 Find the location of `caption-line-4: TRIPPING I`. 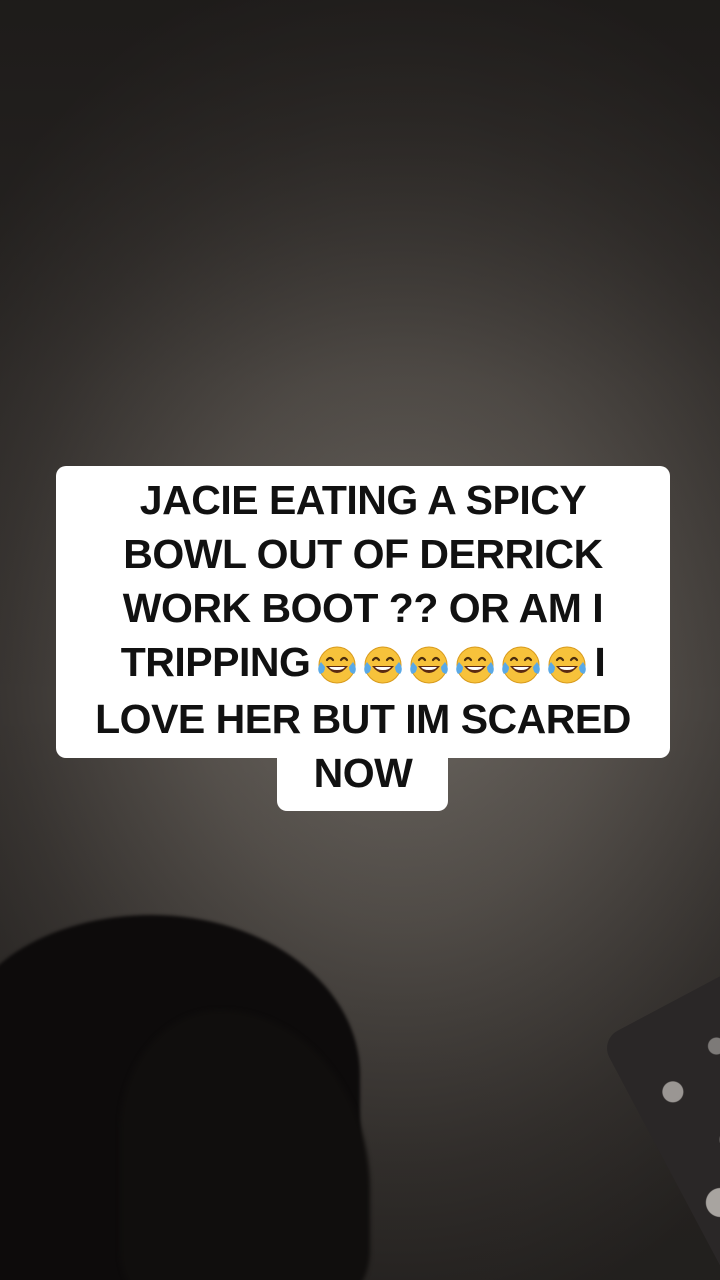

caption-line-4: TRIPPING I is located at coordinates (363, 663).